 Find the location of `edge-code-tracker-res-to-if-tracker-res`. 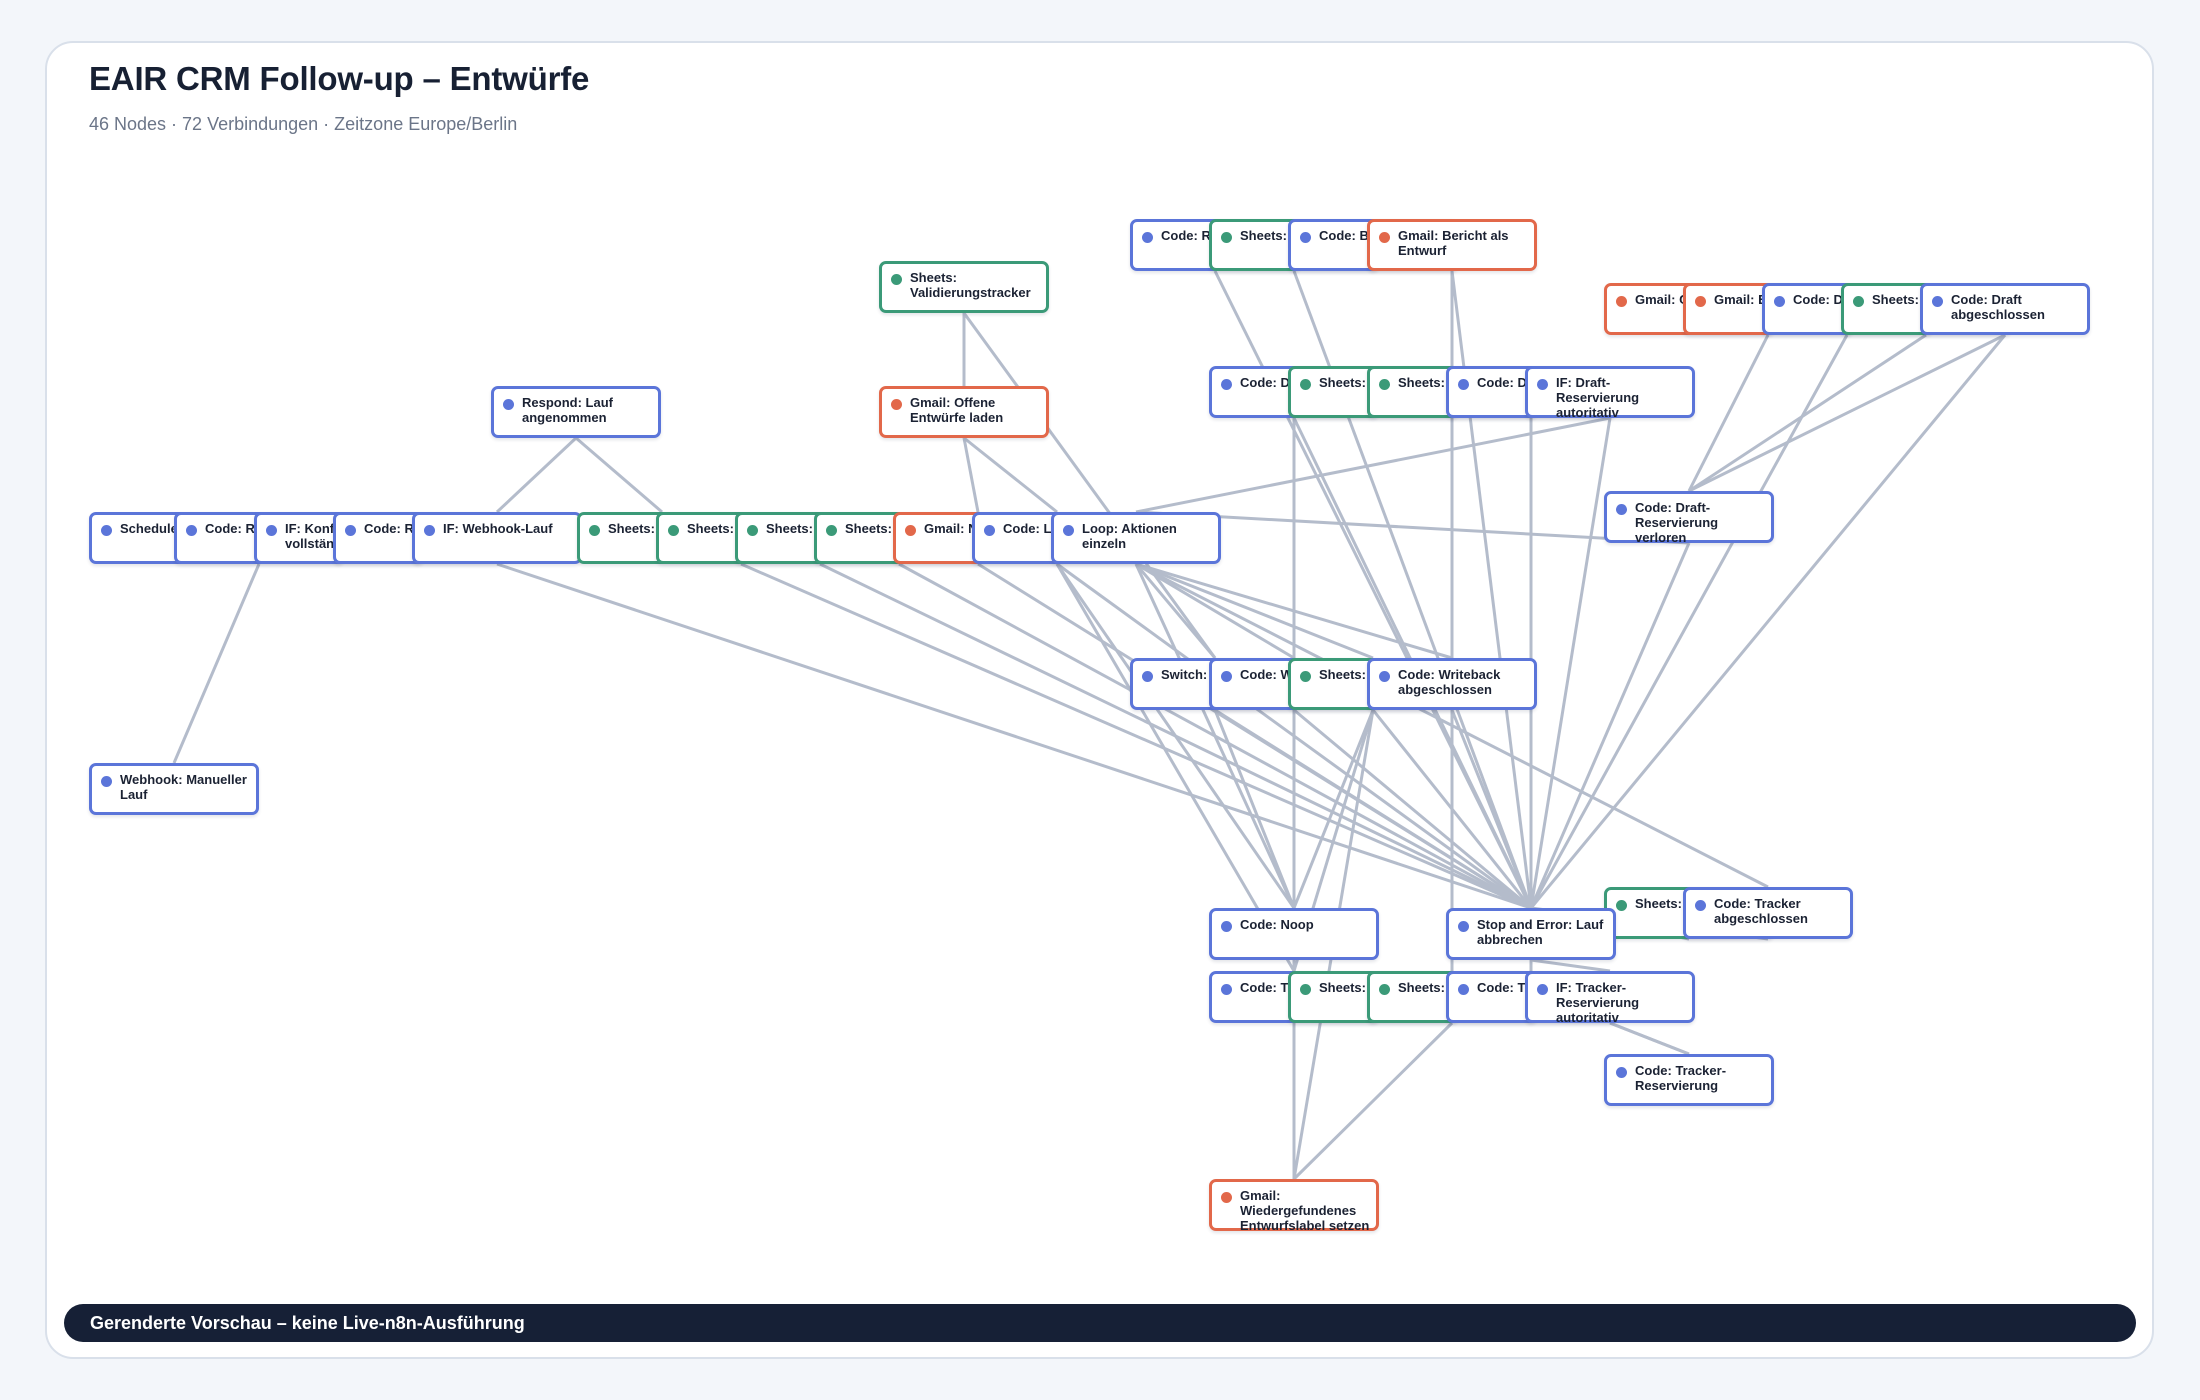

edge-code-tracker-res-to-if-tracker-res is located at coordinates (1649, 1038).